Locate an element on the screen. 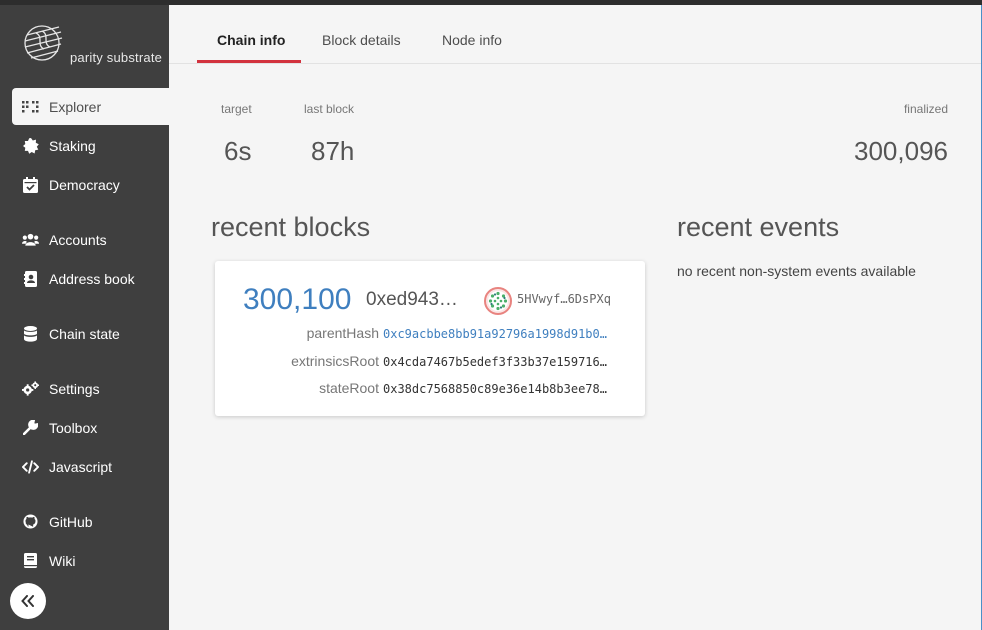 The image size is (982, 630). address-book-icon is located at coordinates (30, 278).